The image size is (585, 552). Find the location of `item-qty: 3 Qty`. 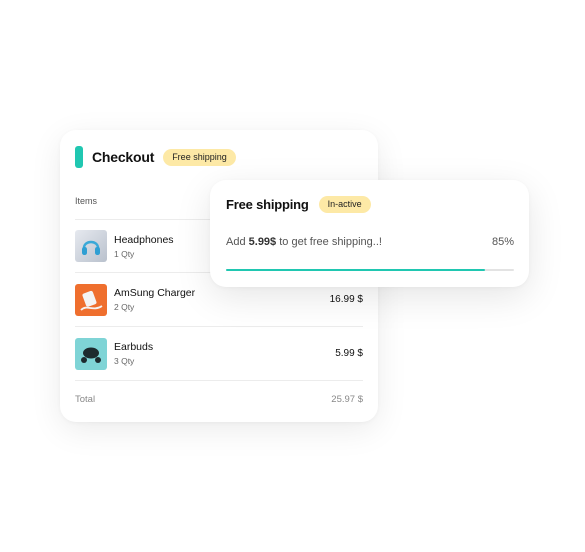

item-qty: 3 Qty is located at coordinates (124, 361).